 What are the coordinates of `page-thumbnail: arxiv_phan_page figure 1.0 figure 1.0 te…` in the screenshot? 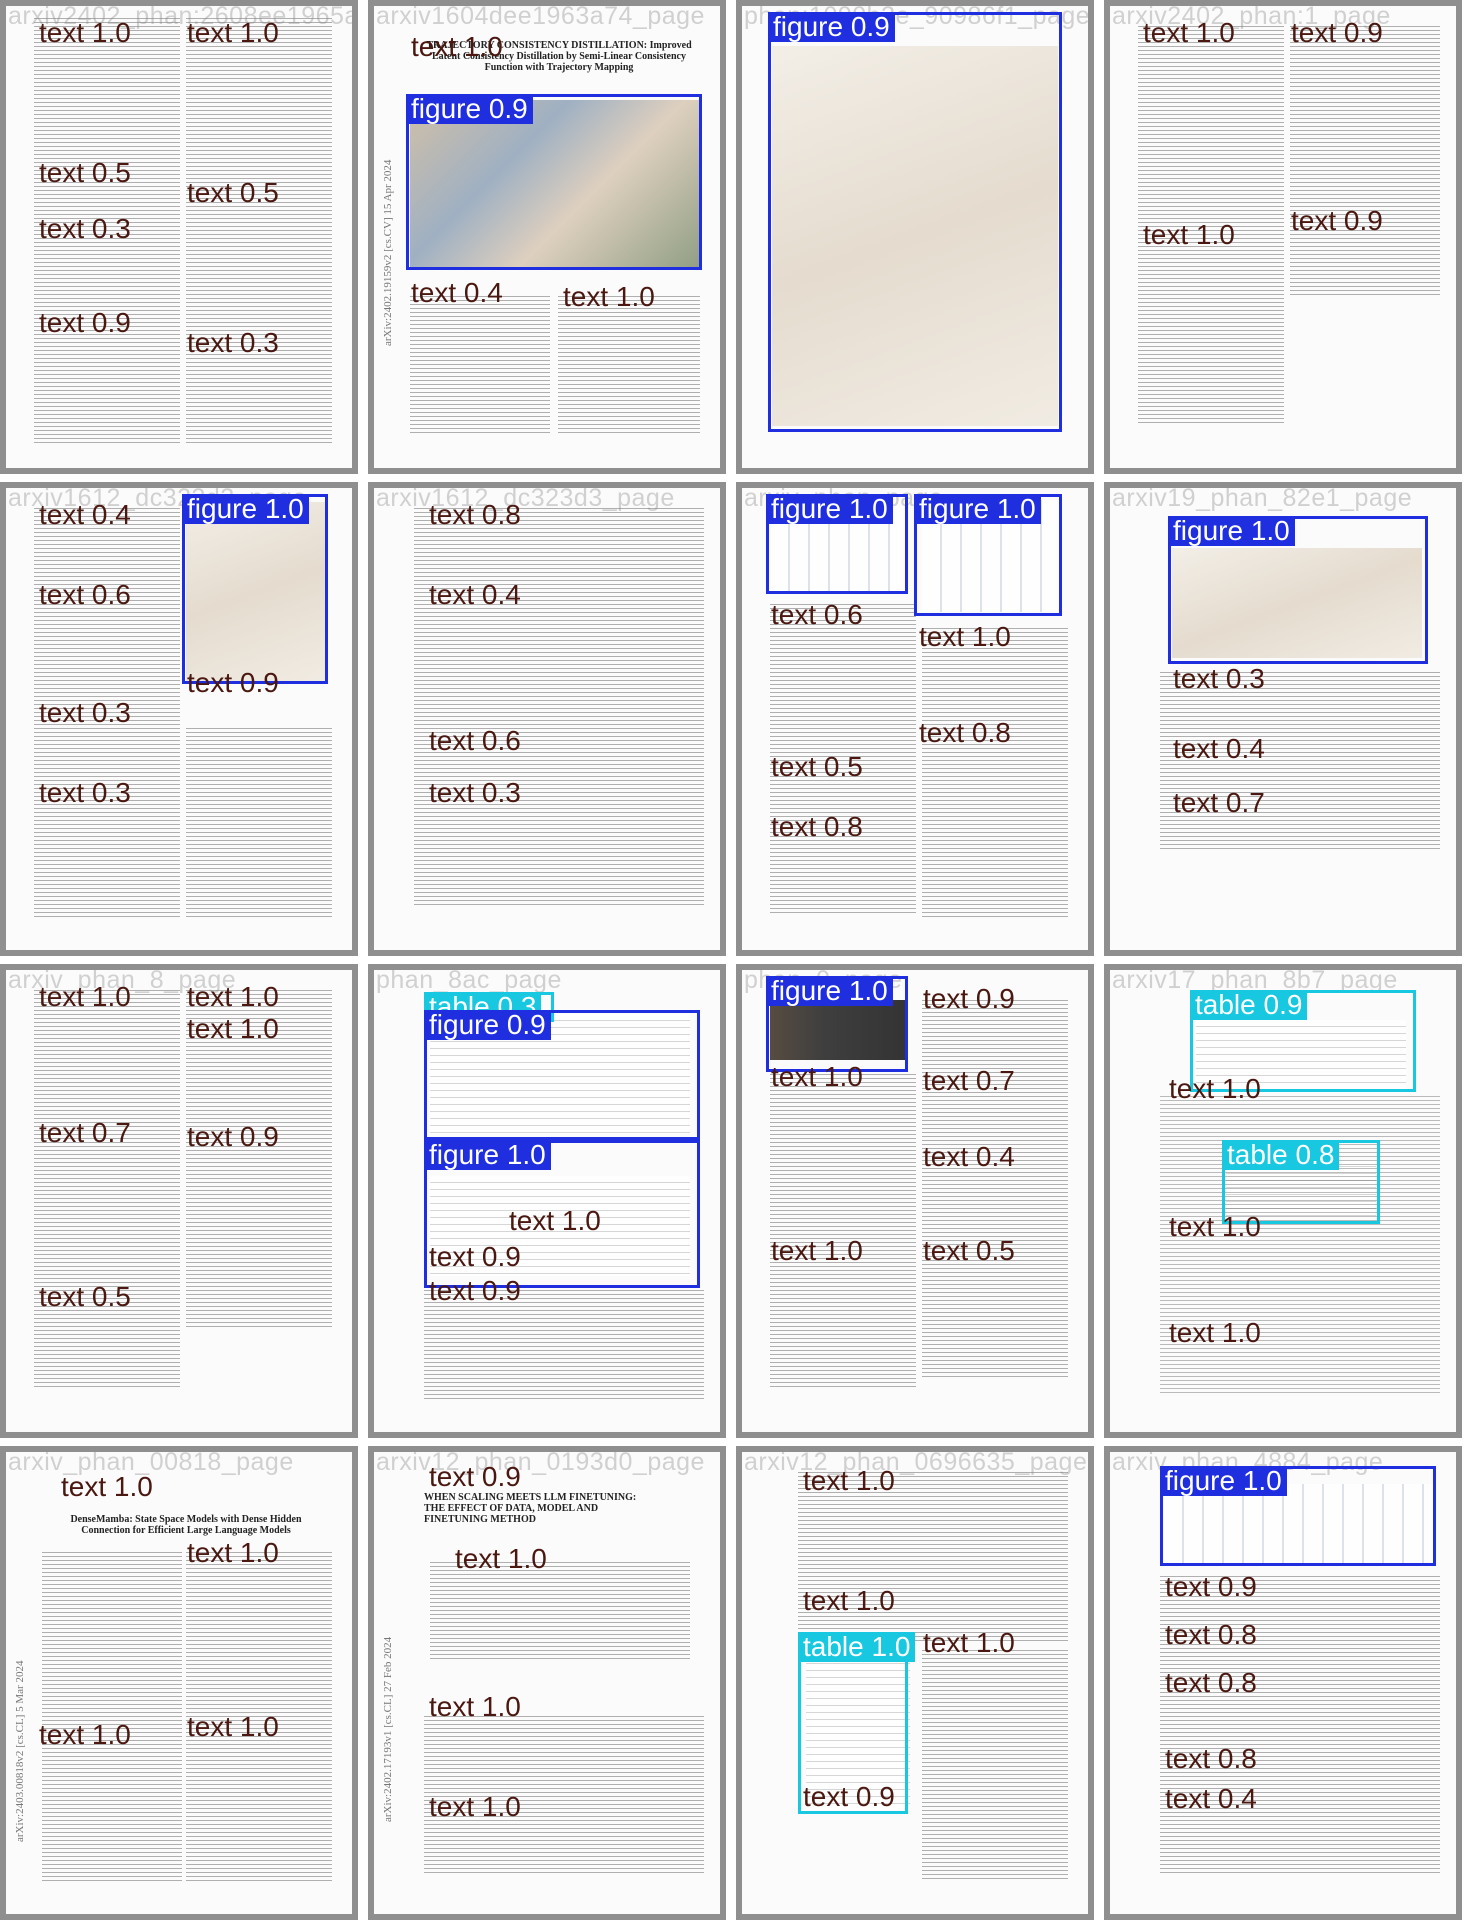 It's located at (915, 719).